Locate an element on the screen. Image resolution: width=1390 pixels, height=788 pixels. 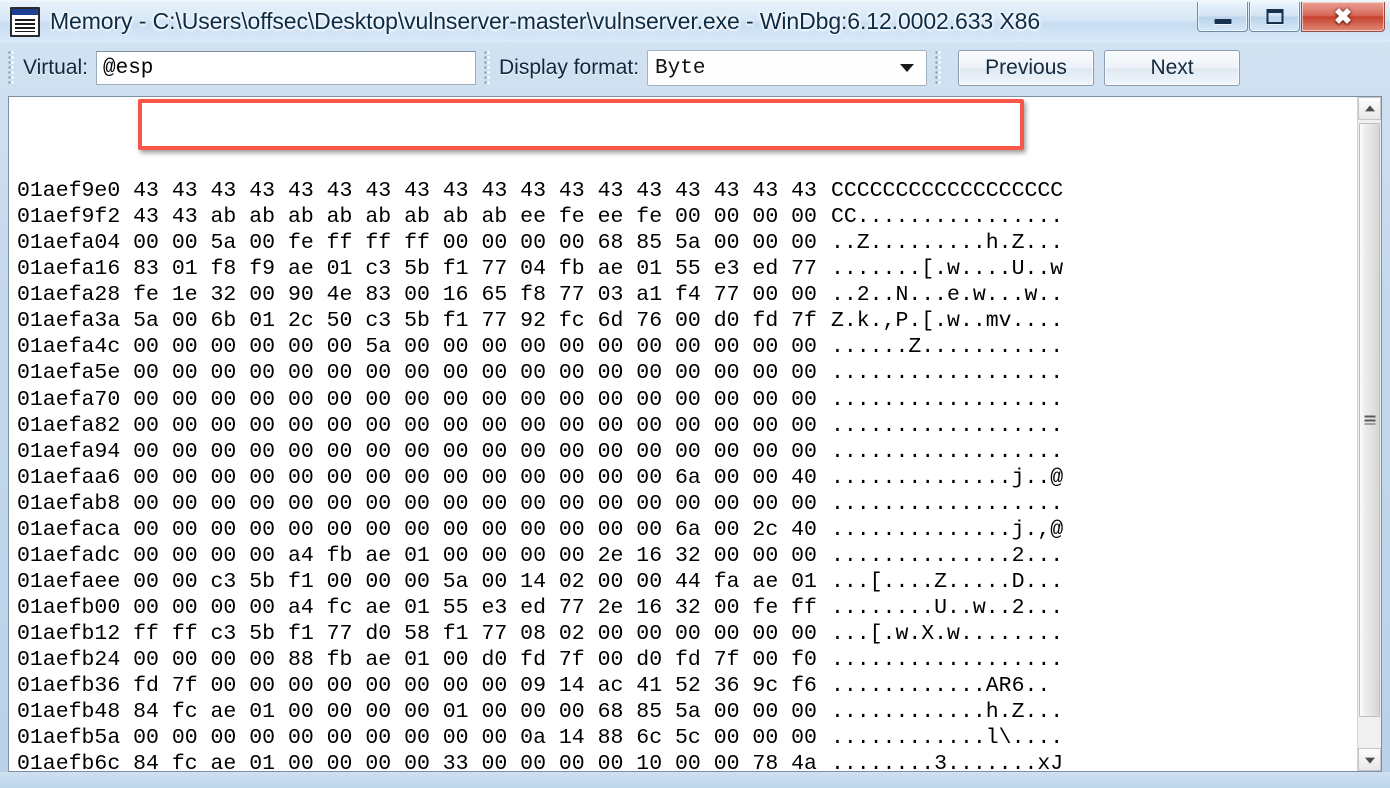
memory-row-address: 01aefa4c is located at coordinates (69, 347).